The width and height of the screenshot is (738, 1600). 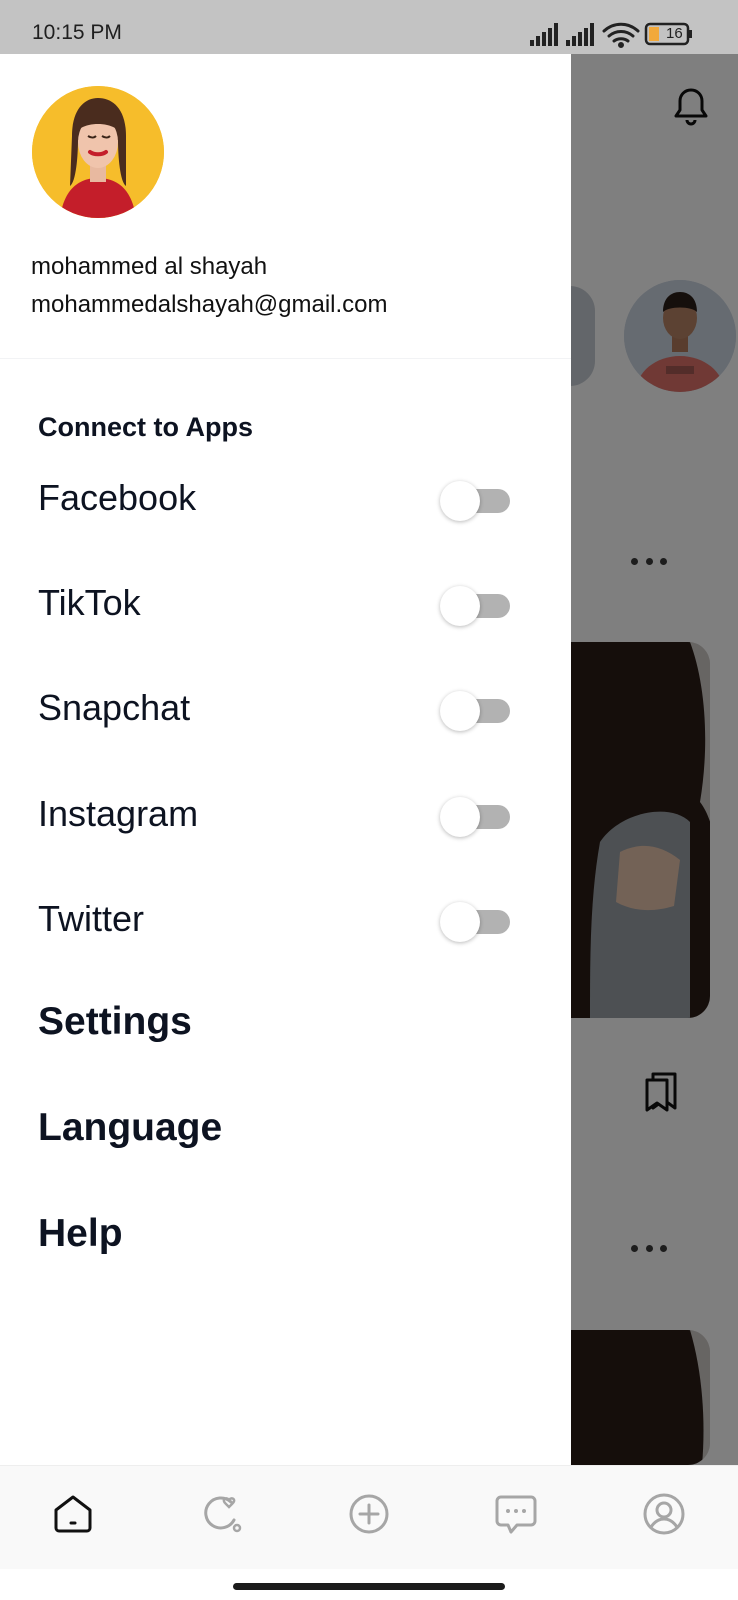 What do you see at coordinates (114, 707) in the screenshot?
I see `app-label-snapchat: Snapchat` at bounding box center [114, 707].